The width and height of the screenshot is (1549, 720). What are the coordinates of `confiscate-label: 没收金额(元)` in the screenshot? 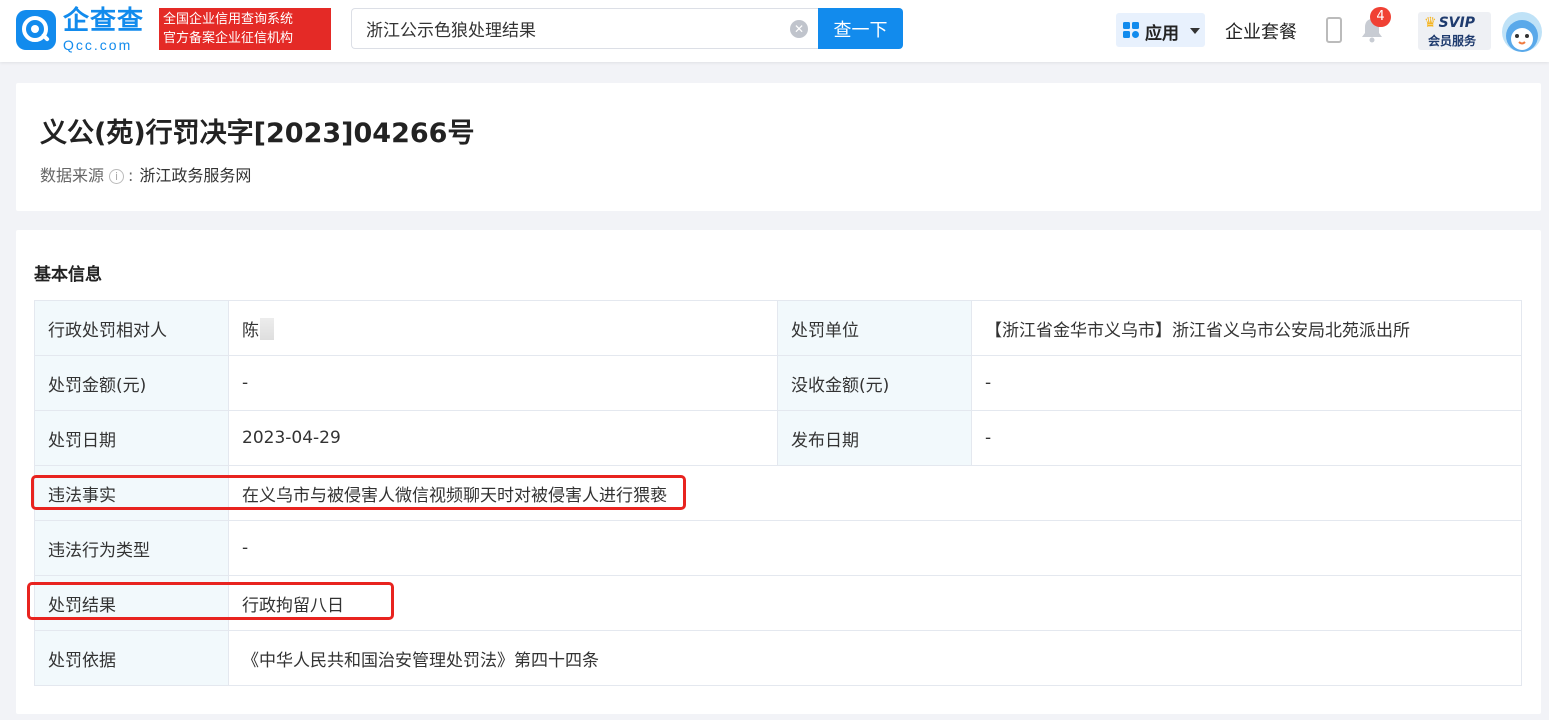 It's located at (874, 383).